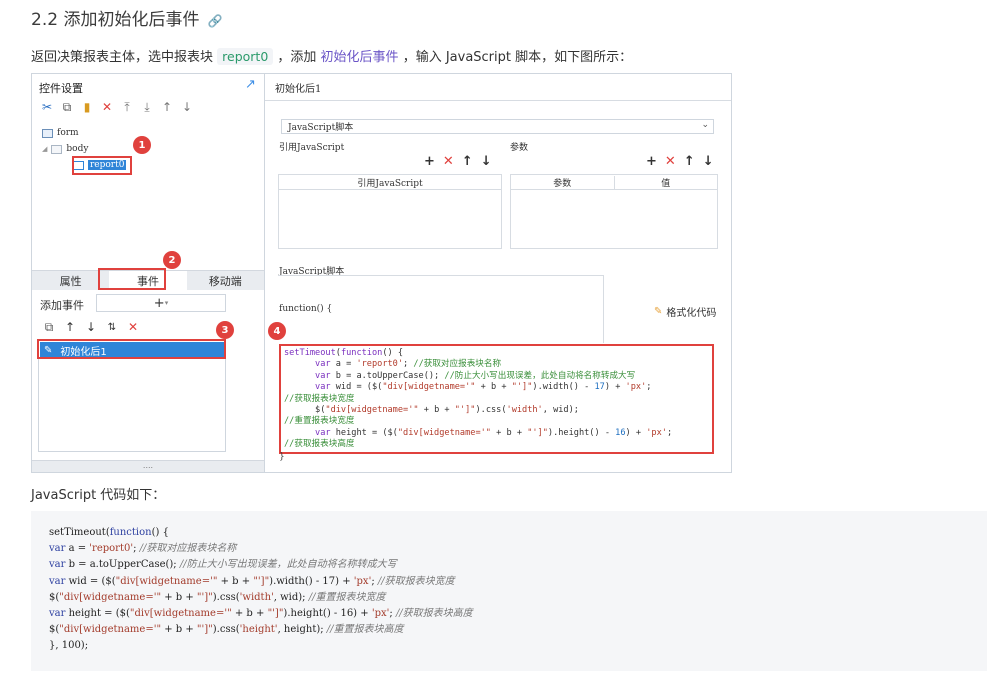 The width and height of the screenshot is (987, 677). Describe the element at coordinates (245, 56) in the screenshot. I see `report-inline-code: report0` at that location.